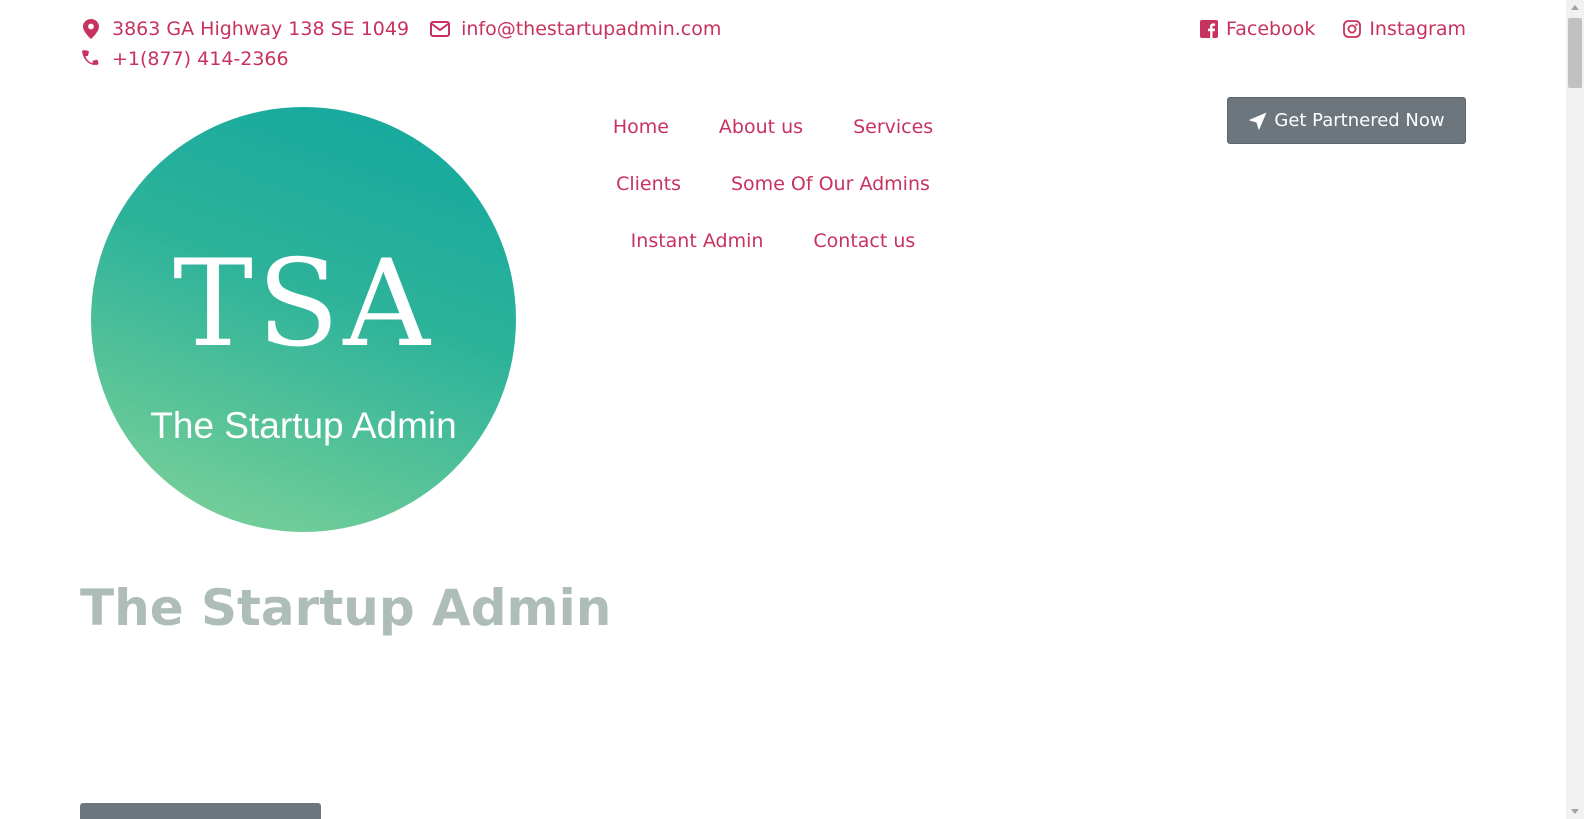 This screenshot has height=819, width=1584. What do you see at coordinates (1359, 120) in the screenshot?
I see `get-partnered-now-label: Get Partnered Now` at bounding box center [1359, 120].